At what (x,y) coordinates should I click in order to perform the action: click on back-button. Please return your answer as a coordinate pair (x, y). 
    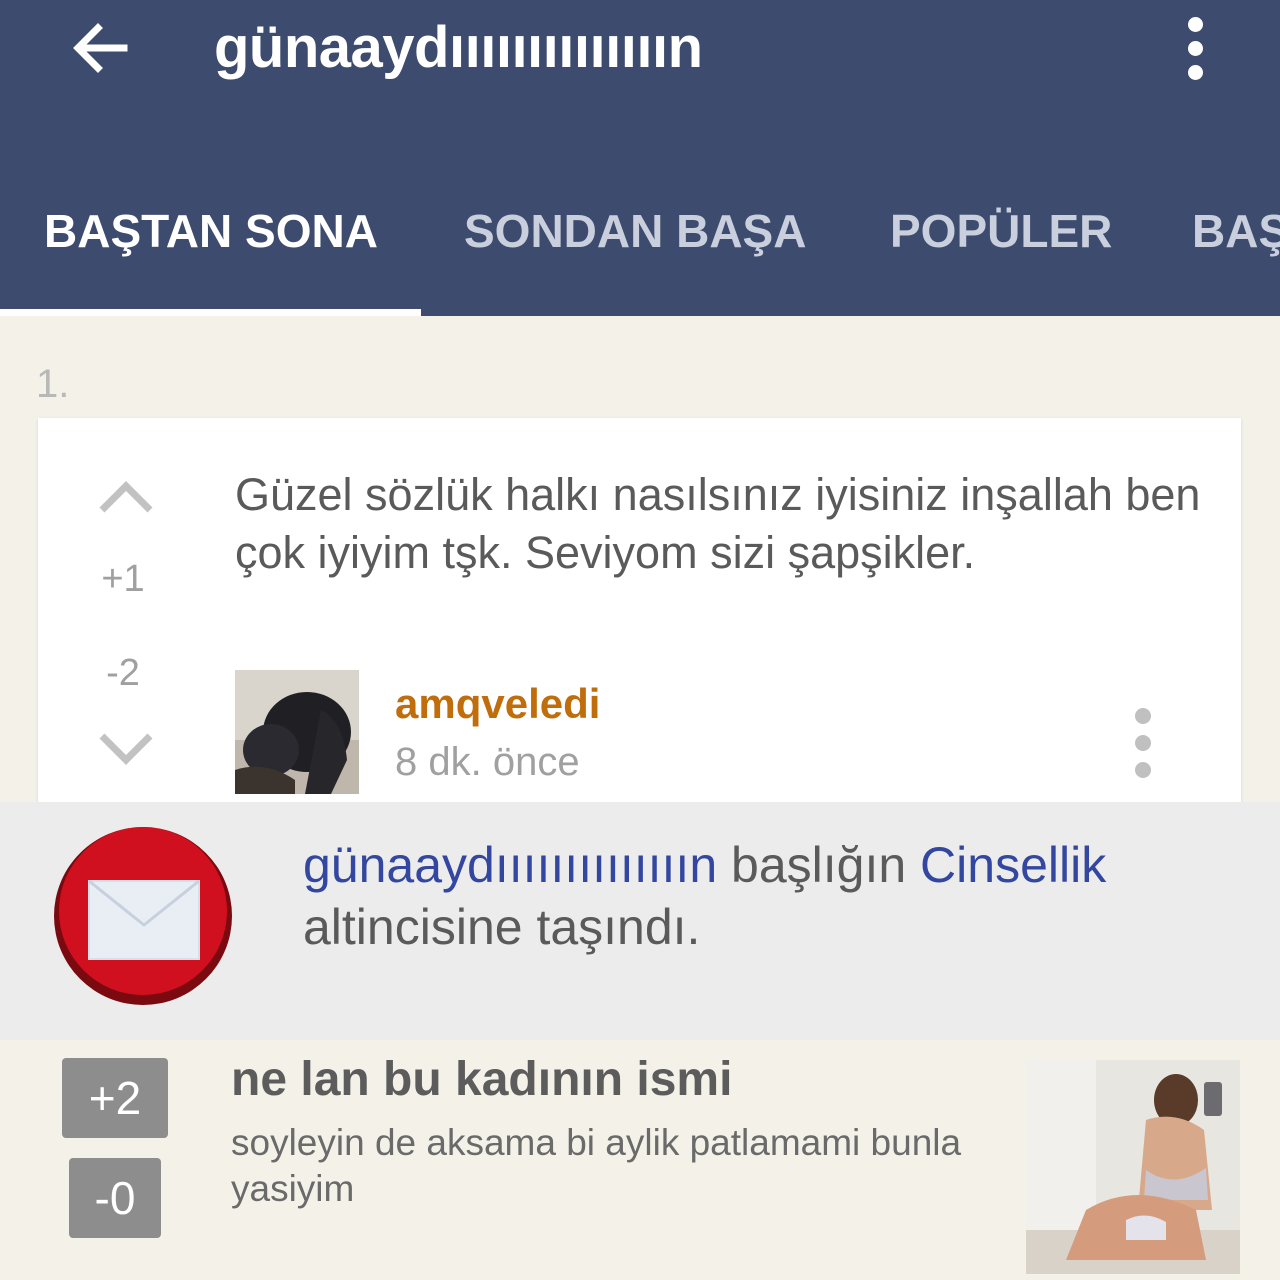
    Looking at the image, I should click on (100, 48).